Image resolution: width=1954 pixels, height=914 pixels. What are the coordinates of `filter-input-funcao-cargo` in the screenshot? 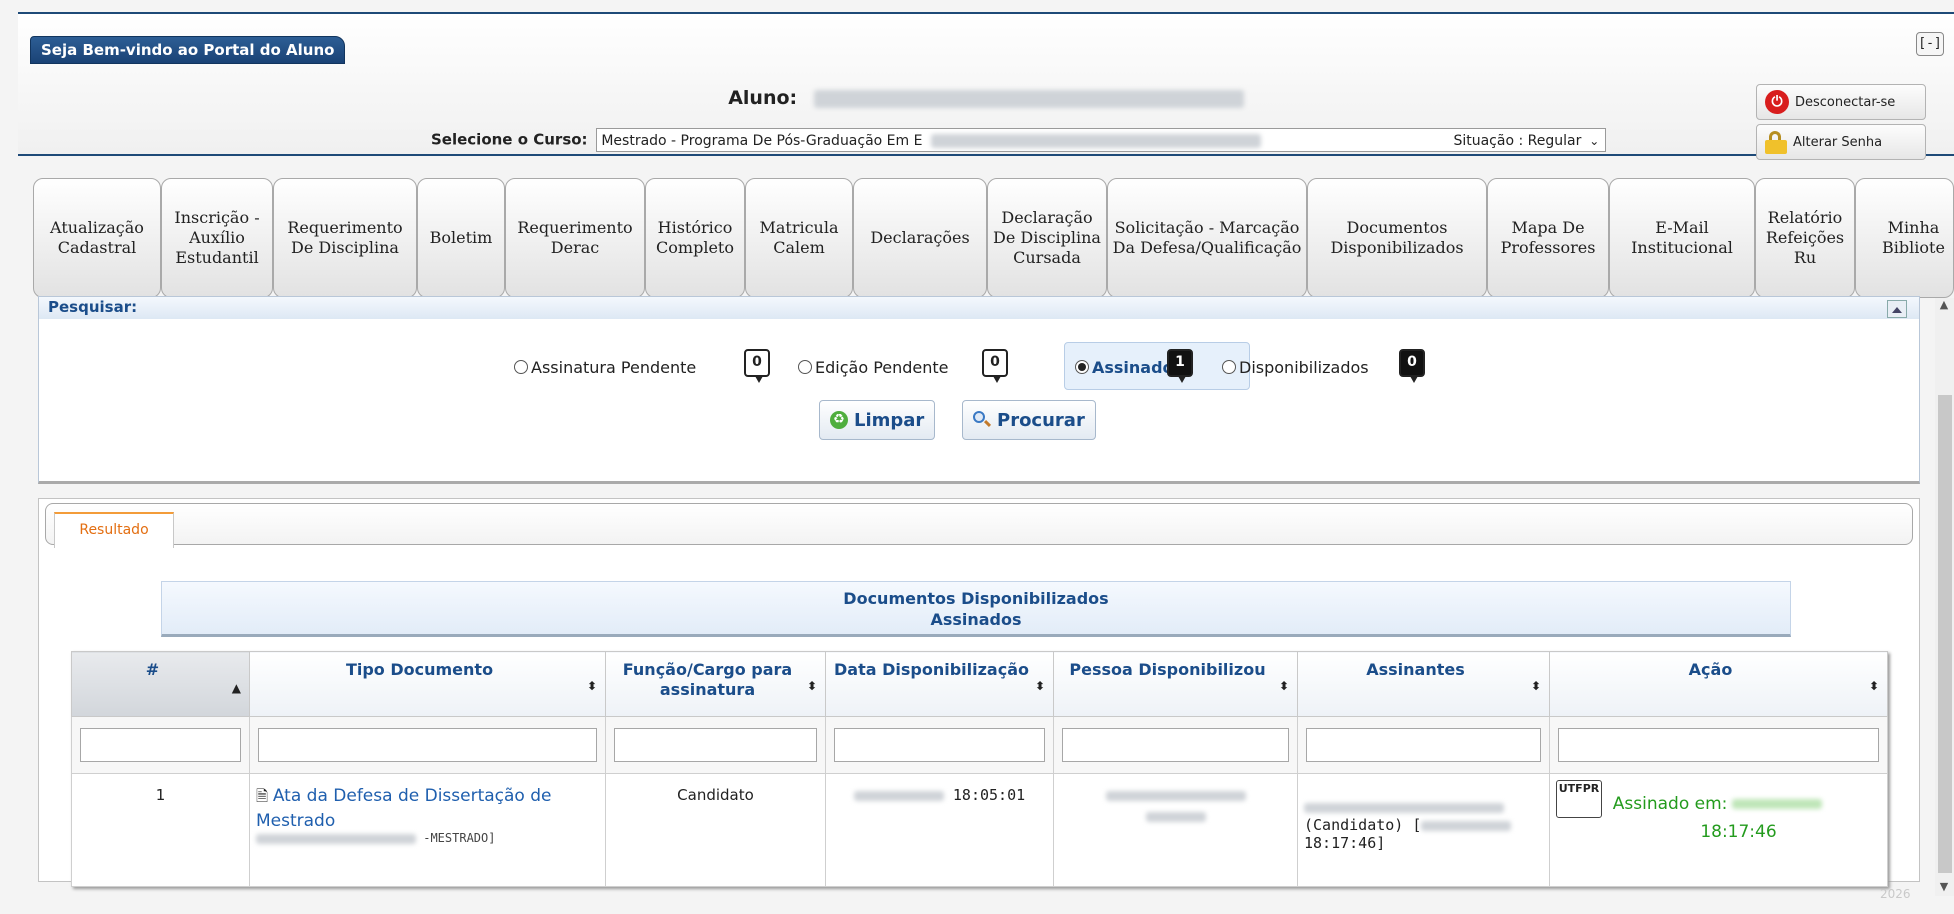 It's located at (715, 745).